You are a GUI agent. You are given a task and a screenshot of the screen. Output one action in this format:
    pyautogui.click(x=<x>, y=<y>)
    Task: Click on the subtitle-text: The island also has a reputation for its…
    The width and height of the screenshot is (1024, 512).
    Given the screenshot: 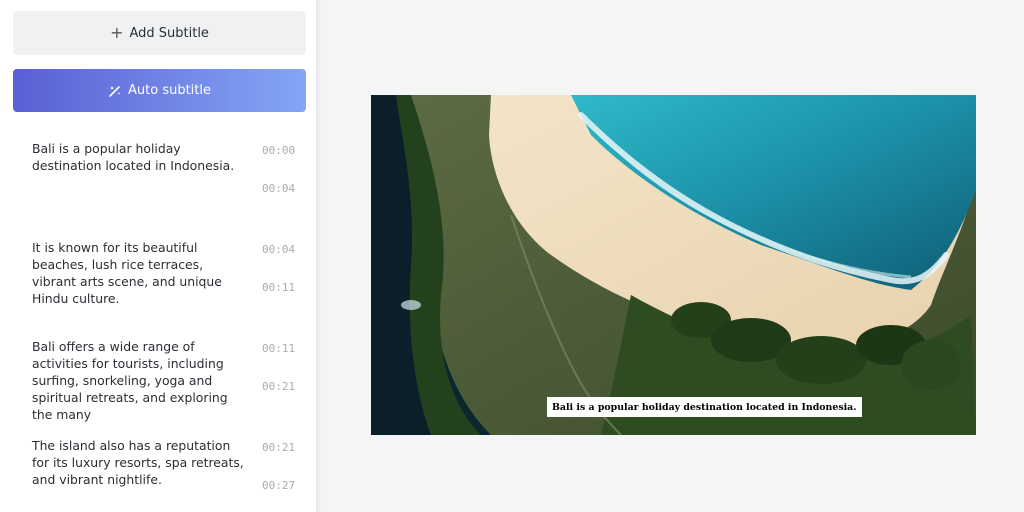 What is the action you would take?
    pyautogui.click(x=139, y=462)
    